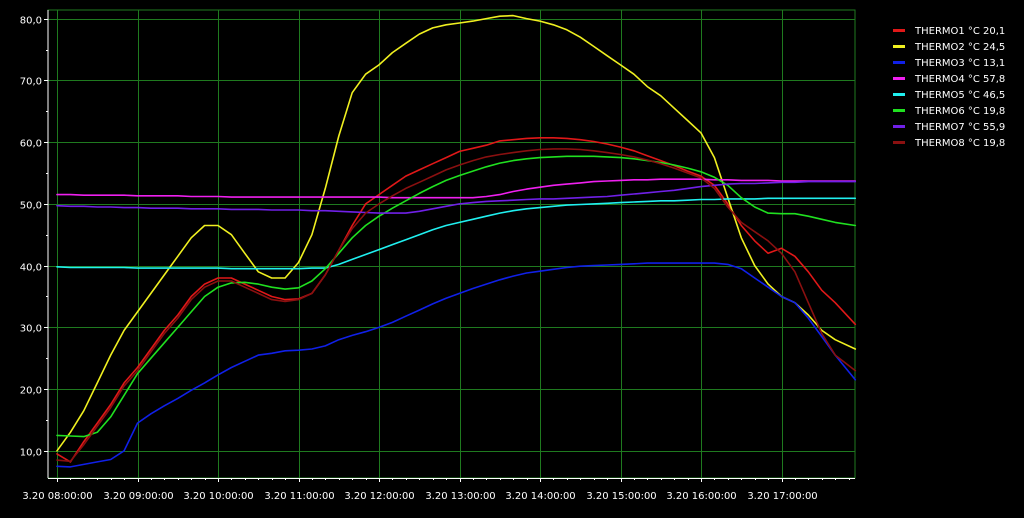 This screenshot has height=518, width=1024. Describe the element at coordinates (947, 79) in the screenshot. I see `legend-series-name: THERMO4 °C` at that location.